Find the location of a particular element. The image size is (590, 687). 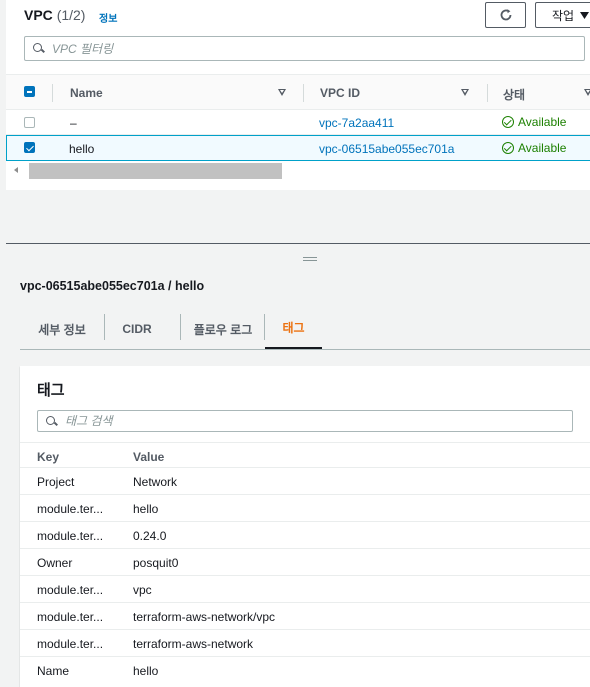

vpc-name: – is located at coordinates (73, 123).